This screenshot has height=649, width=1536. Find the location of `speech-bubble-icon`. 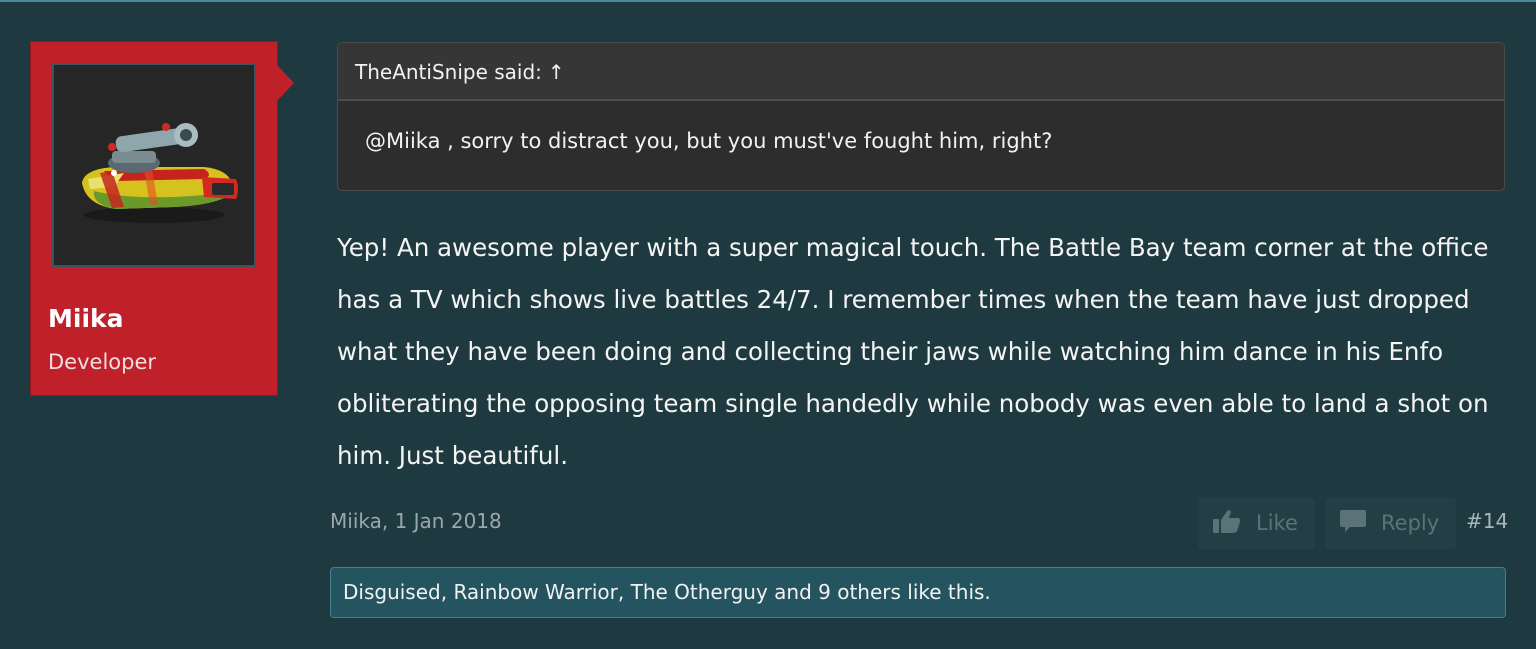

speech-bubble-icon is located at coordinates (1353, 523).